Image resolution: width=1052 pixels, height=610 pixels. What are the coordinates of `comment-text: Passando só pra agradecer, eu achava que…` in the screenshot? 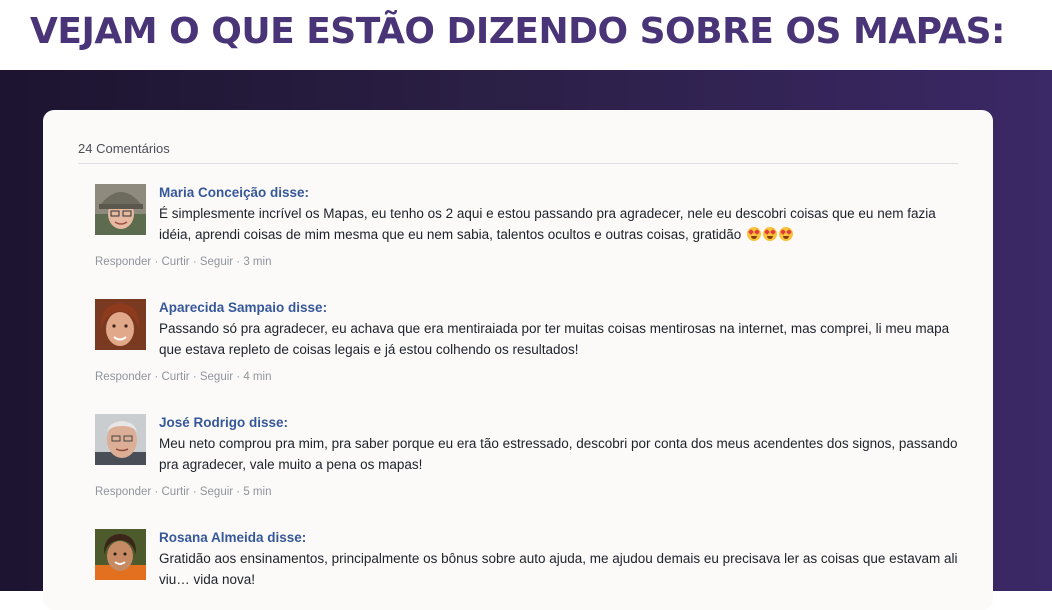 It's located at (554, 339).